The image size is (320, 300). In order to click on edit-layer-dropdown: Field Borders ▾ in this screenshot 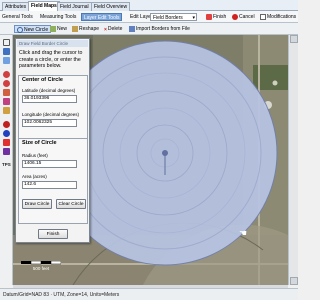, I will do `click(173, 17)`.